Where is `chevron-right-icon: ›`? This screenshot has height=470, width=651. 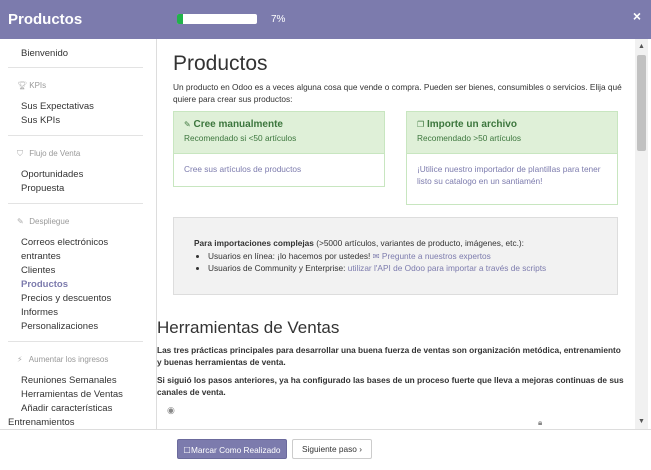
chevron-right-icon: › is located at coordinates (360, 449).